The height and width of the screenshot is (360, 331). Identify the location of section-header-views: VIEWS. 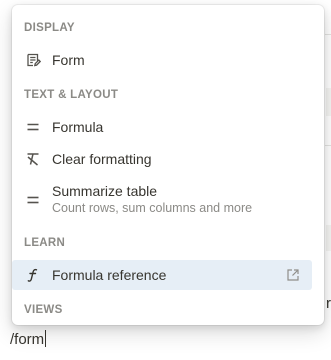
(43, 310).